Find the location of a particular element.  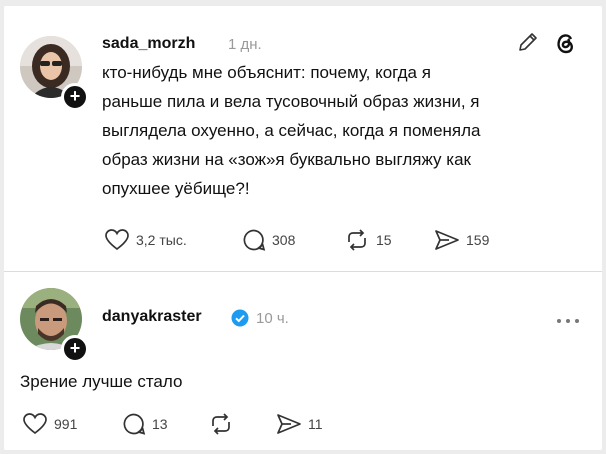

repost-button is located at coordinates (224, 424).